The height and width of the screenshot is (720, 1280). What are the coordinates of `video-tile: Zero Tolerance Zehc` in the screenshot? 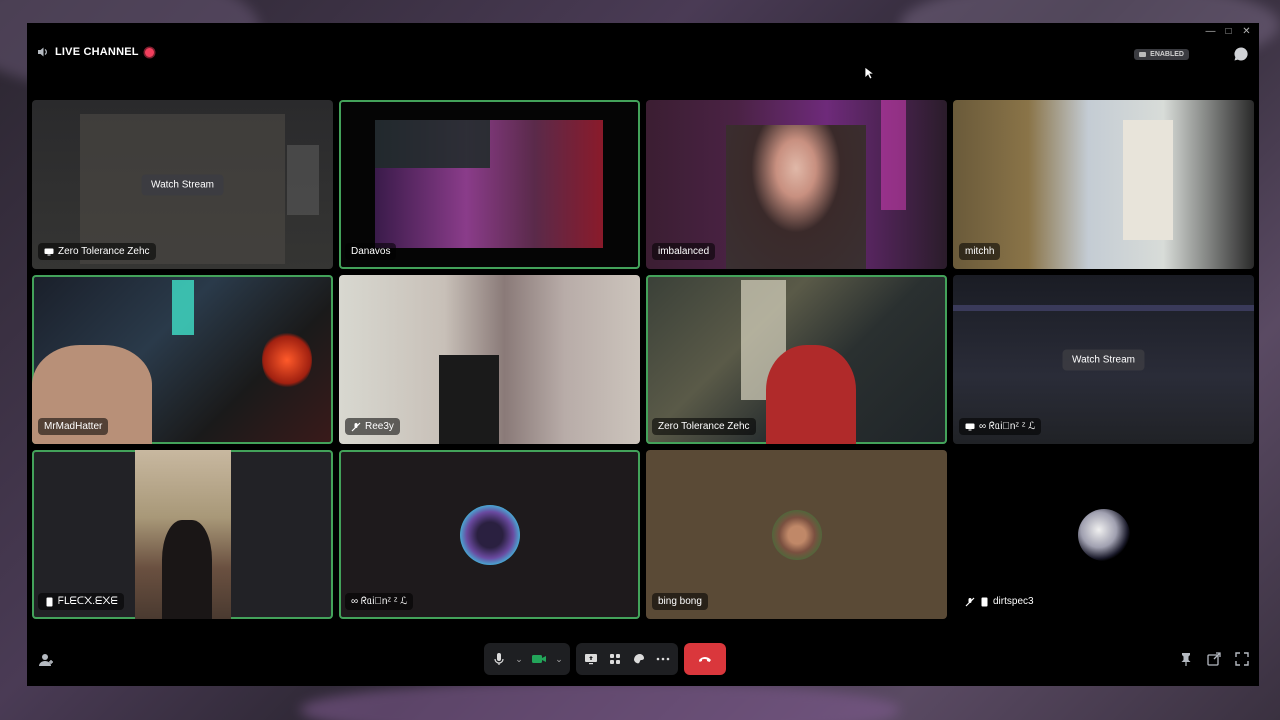 It's located at (796, 359).